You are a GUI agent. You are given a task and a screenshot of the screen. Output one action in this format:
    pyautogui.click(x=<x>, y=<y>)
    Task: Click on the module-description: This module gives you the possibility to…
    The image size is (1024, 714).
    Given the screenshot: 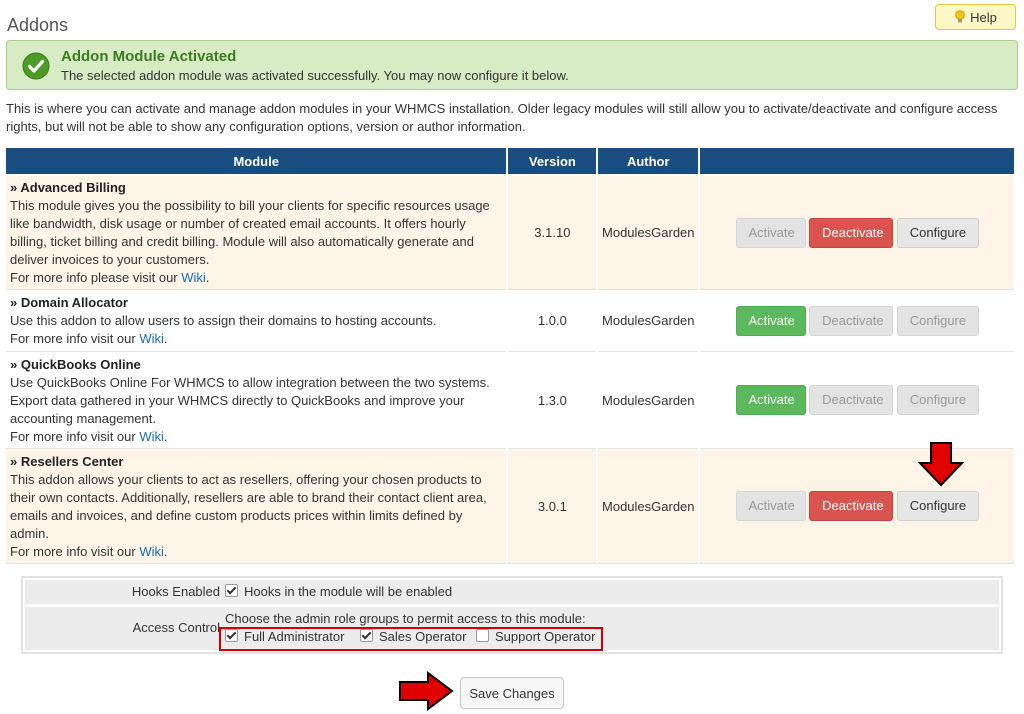 What is the action you would take?
    pyautogui.click(x=250, y=232)
    